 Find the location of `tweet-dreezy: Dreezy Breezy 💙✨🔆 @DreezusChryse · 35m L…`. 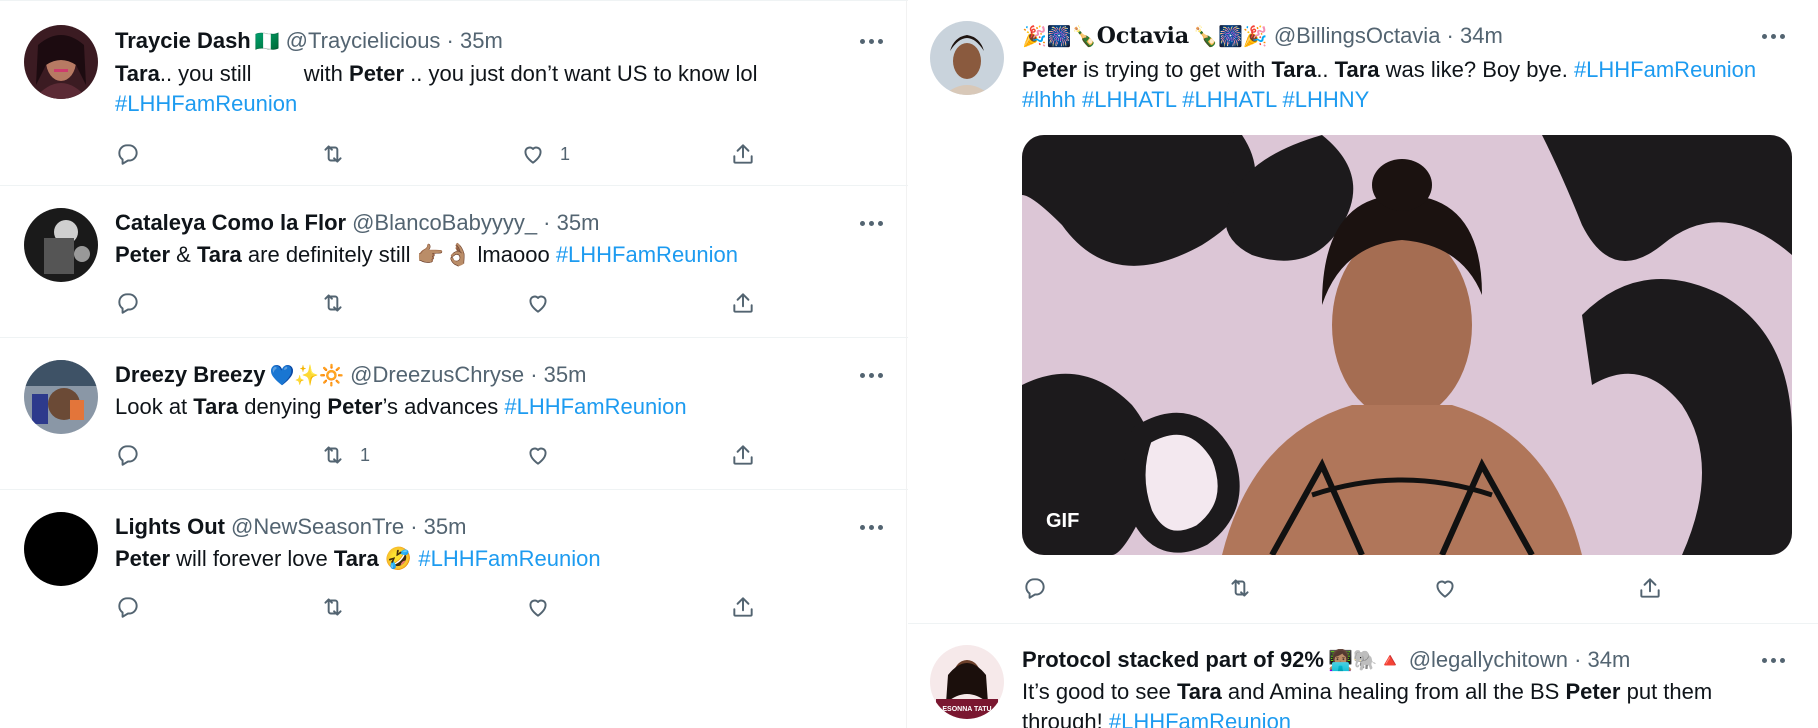

tweet-dreezy: Dreezy Breezy 💙✨🔆 @DreezusChryse · 35m L… is located at coordinates (454, 414).